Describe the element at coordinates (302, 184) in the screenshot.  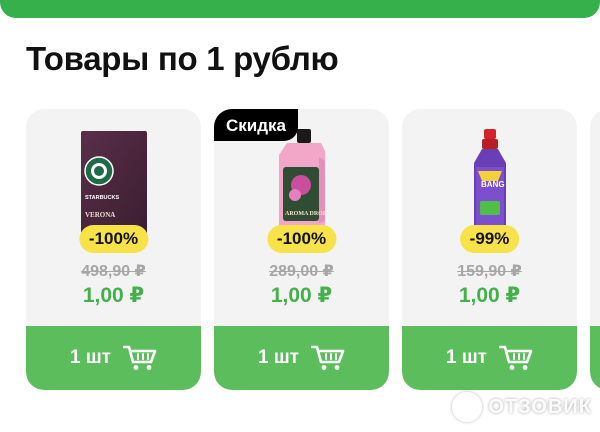
I see `detergent-bottle-image: AROMA DROP` at that location.